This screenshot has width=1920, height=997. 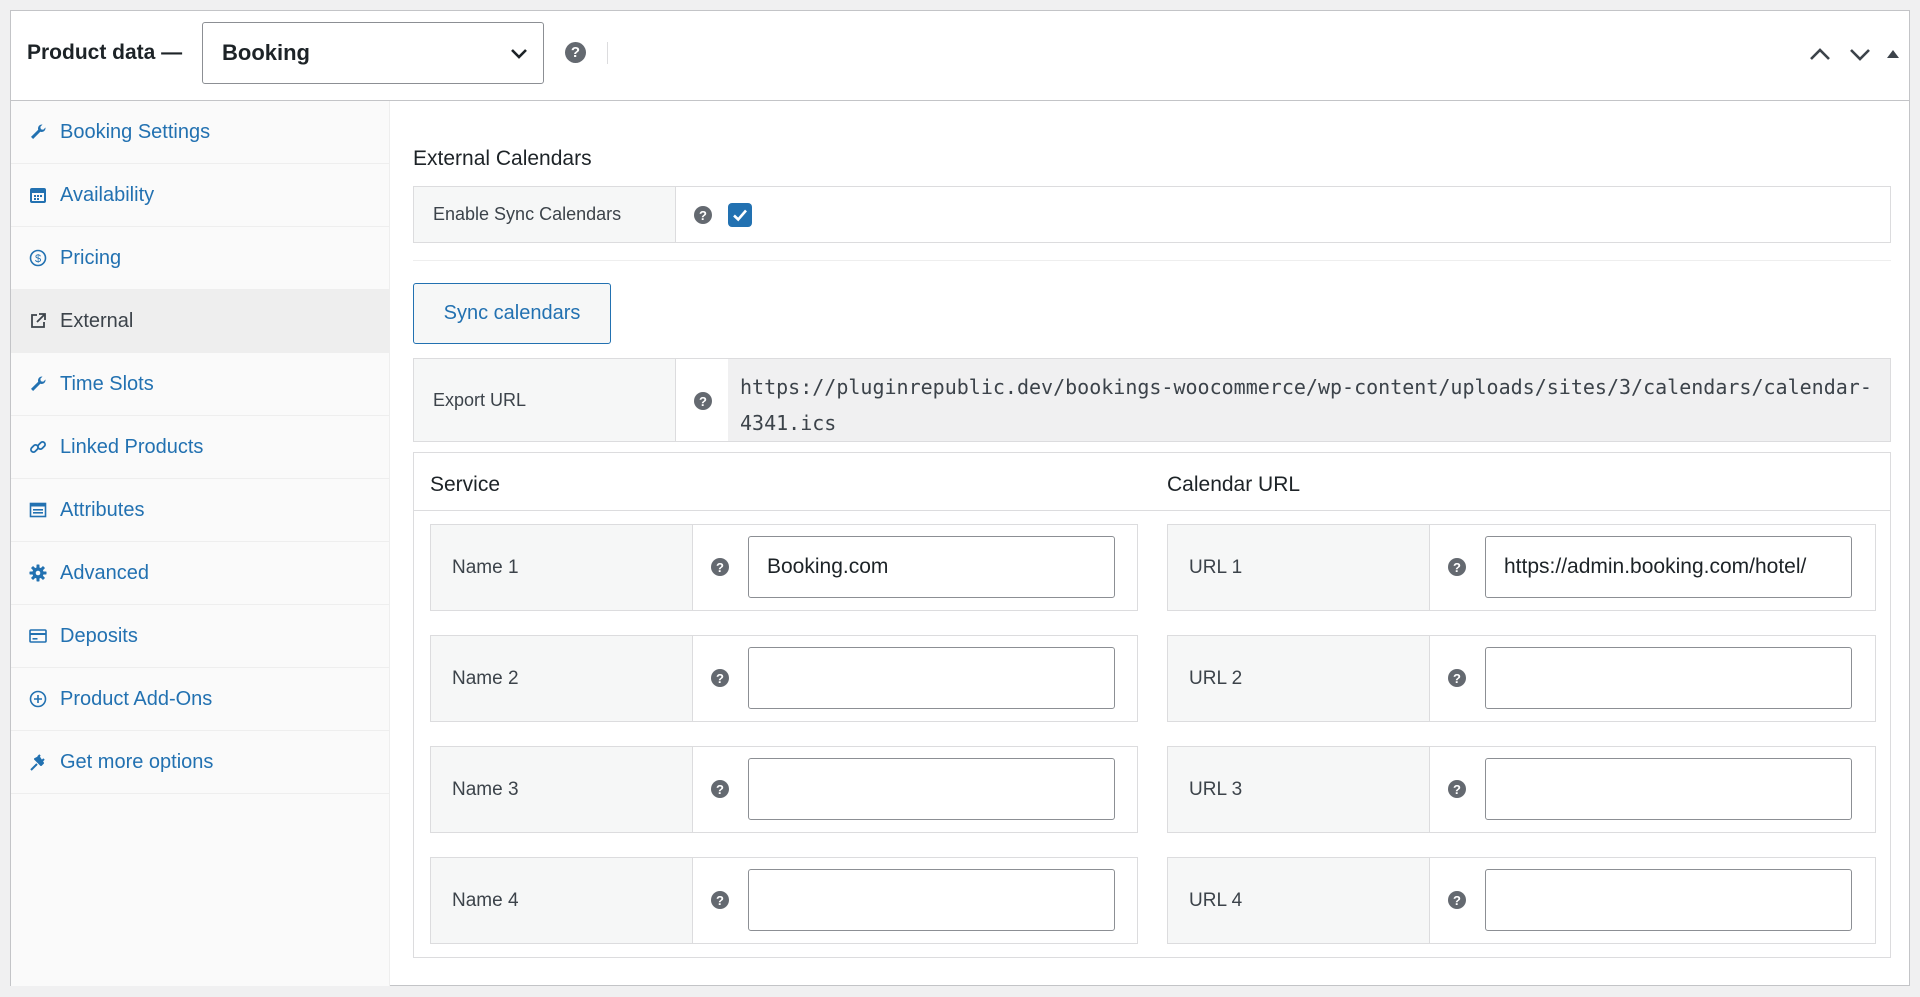 What do you see at coordinates (38, 447) in the screenshot?
I see `link-icon` at bounding box center [38, 447].